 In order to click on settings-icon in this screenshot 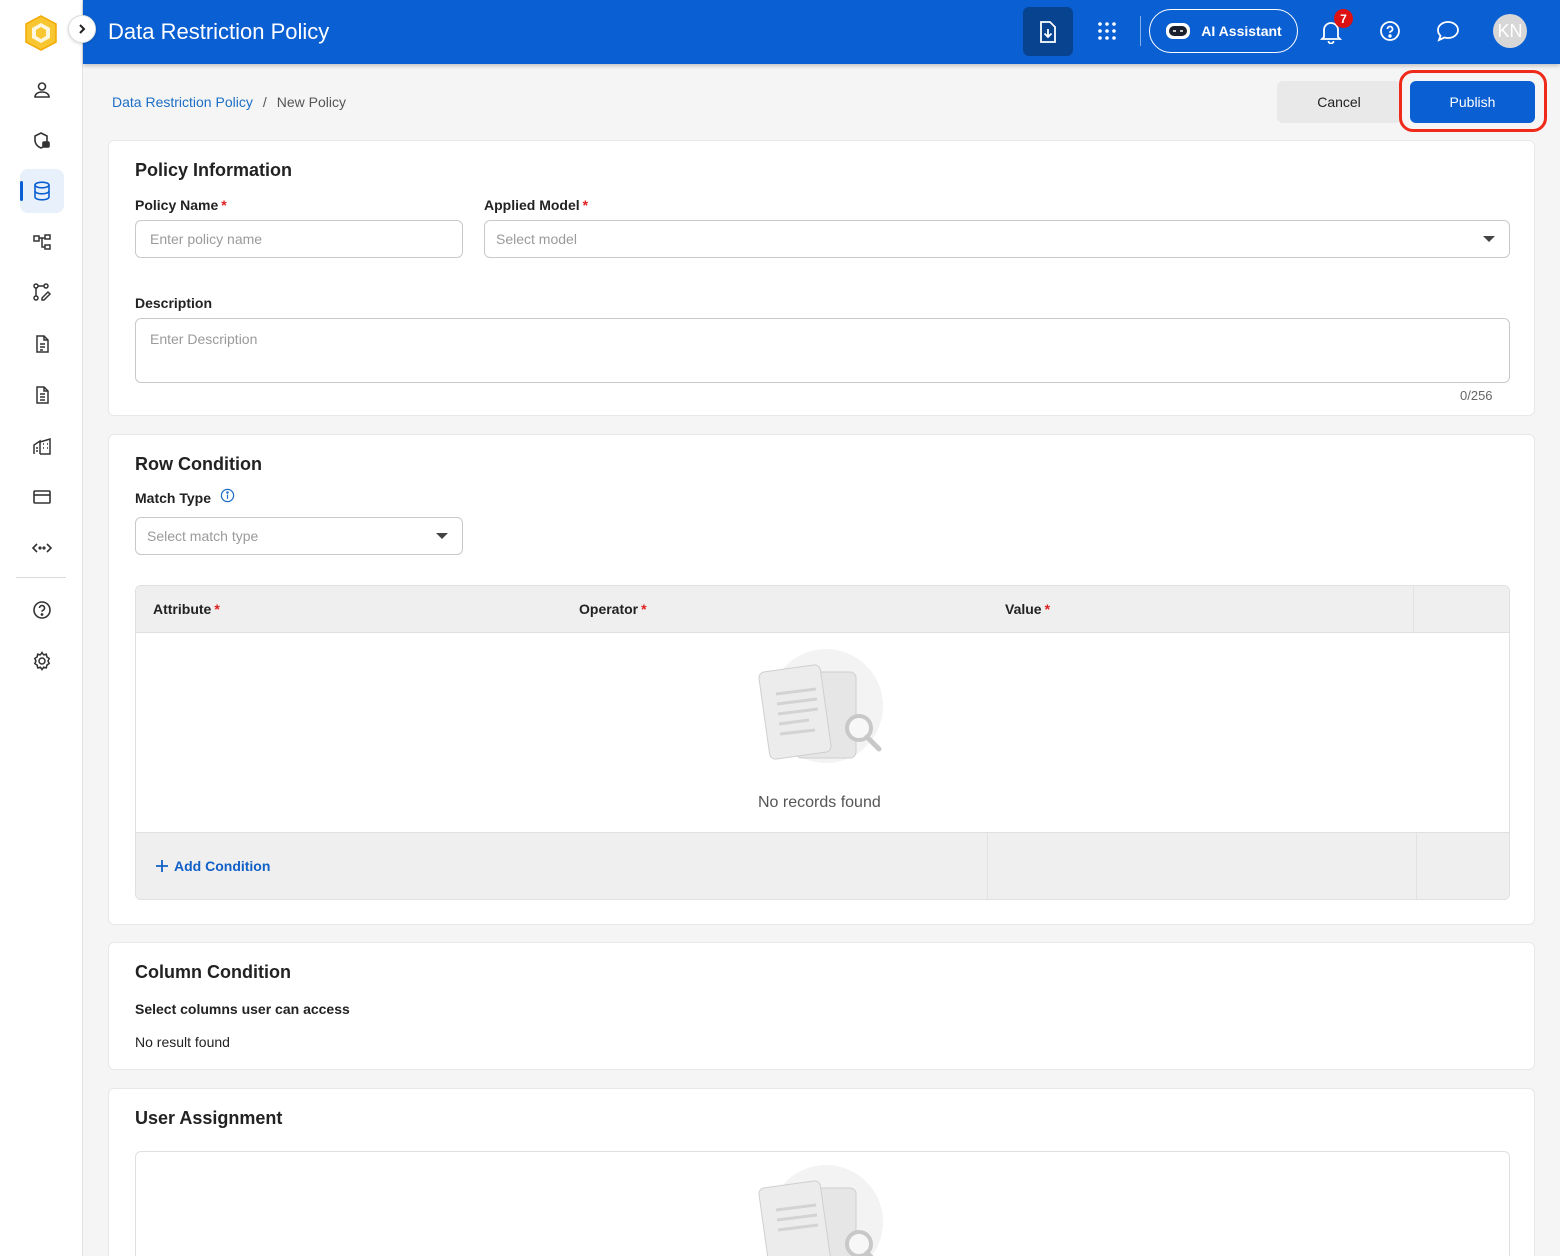, I will do `click(42, 661)`.